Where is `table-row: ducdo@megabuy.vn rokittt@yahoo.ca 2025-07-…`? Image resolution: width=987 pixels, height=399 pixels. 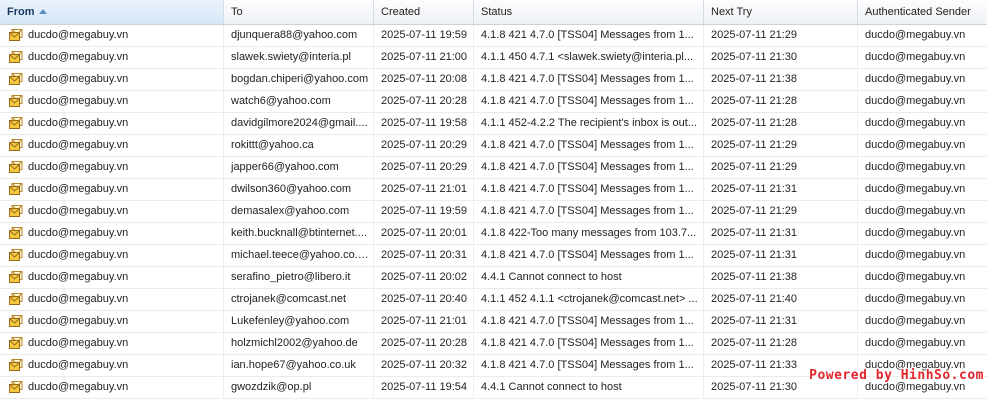 table-row: ducdo@megabuy.vn rokittt@yahoo.ca 2025-07-… is located at coordinates (493, 146).